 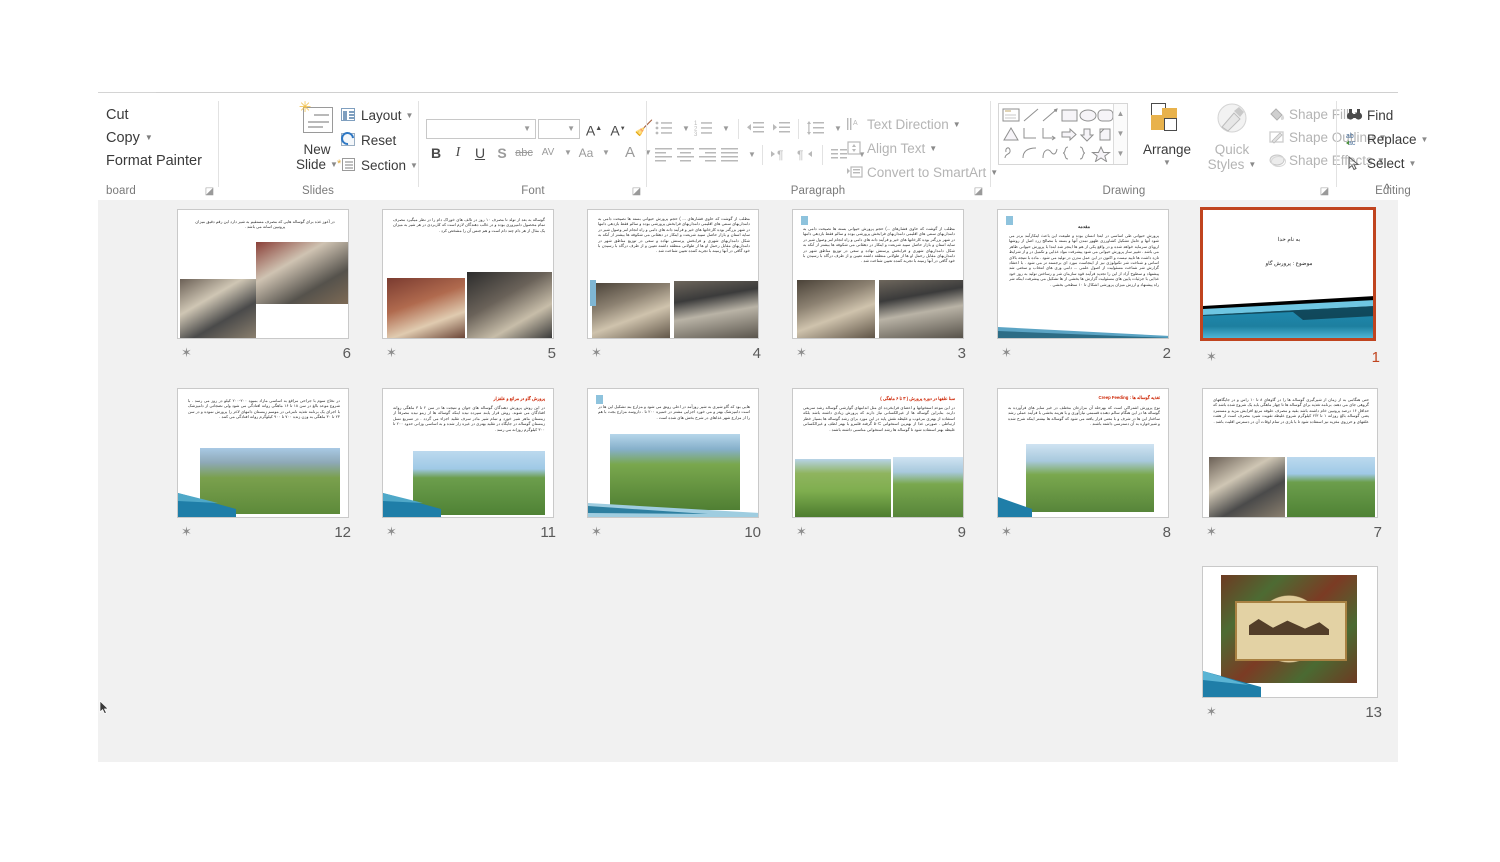 I want to click on change-case-button: Aa, so click(x=586, y=153).